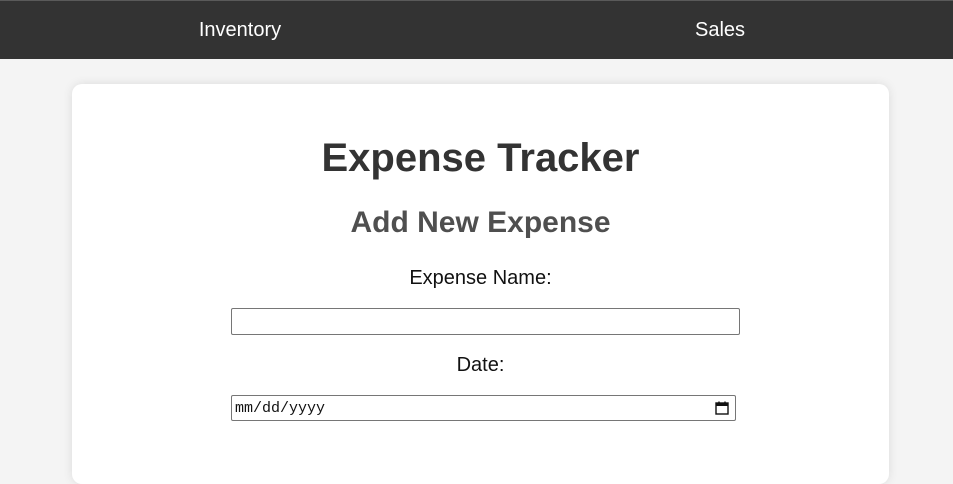 The width and height of the screenshot is (953, 484). Describe the element at coordinates (722, 408) in the screenshot. I see `calendar-icon` at that location.